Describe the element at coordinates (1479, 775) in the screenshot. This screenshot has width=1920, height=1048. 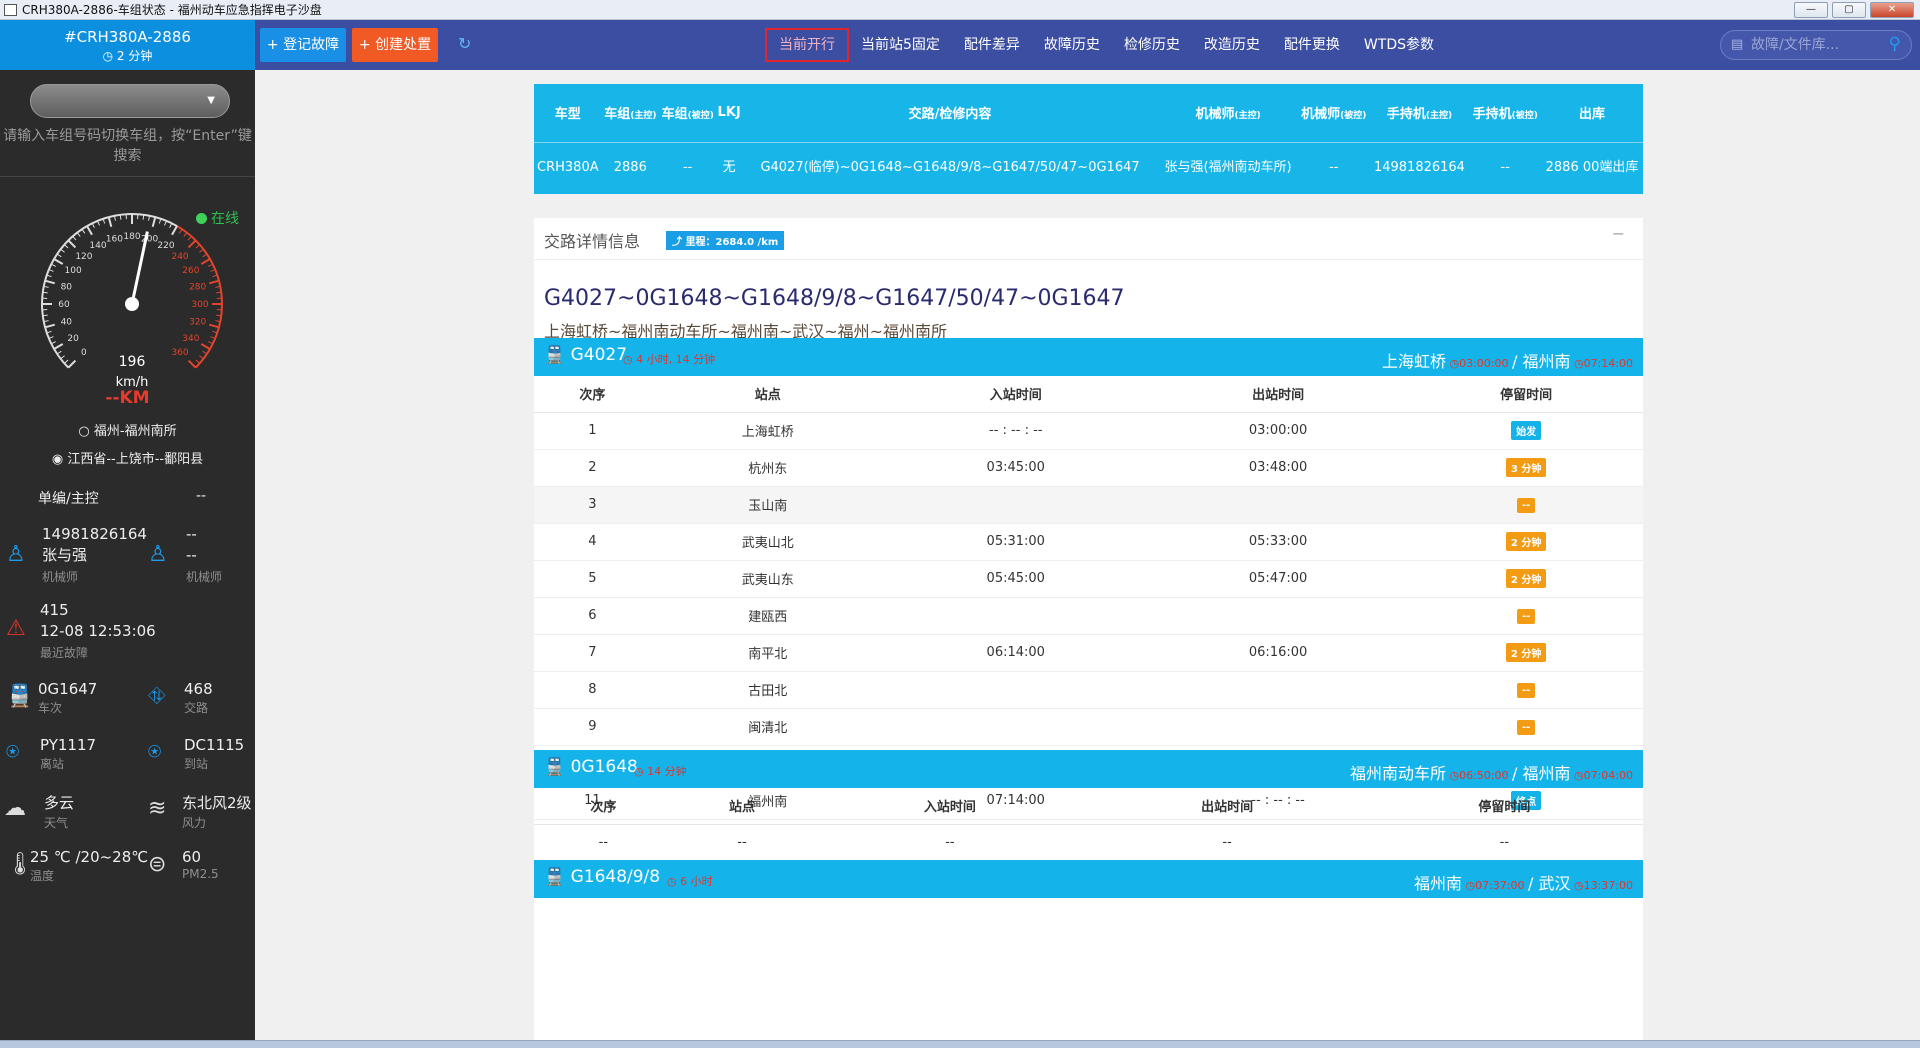
I see `segment-from-time: ◷06:50:00` at that location.